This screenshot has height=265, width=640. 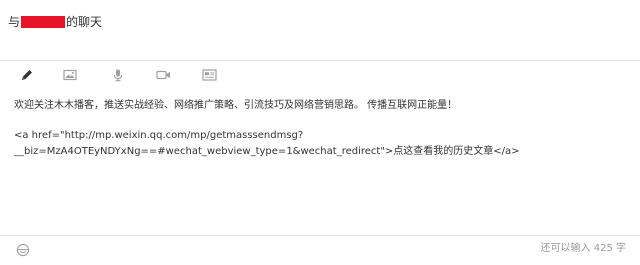 I want to click on image-icon, so click(x=70, y=75).